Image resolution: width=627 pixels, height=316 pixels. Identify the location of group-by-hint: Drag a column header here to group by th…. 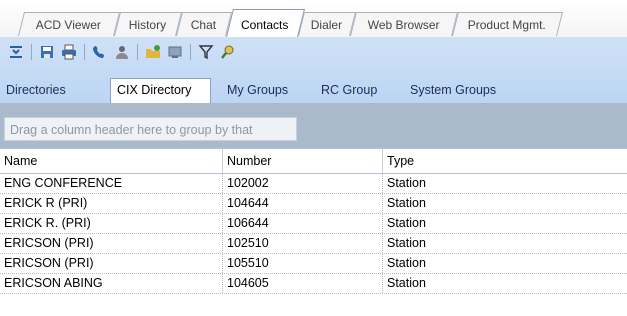
(150, 139).